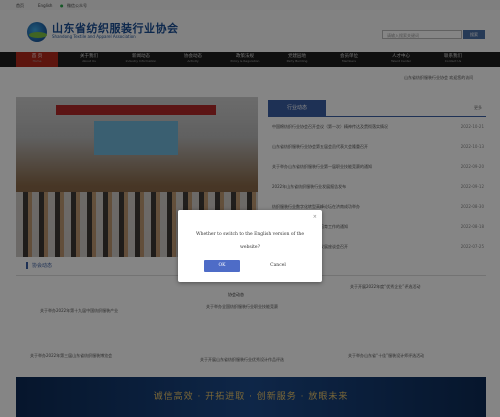 The height and width of the screenshot is (417, 500). I want to click on close-icon: ×, so click(315, 217).